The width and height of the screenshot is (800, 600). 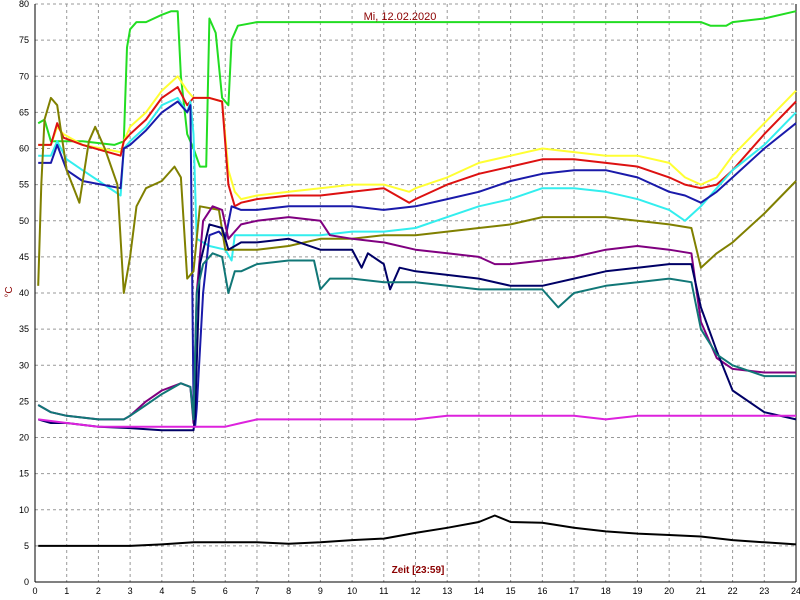 I want to click on x-tick-label: 23, so click(x=764, y=591).